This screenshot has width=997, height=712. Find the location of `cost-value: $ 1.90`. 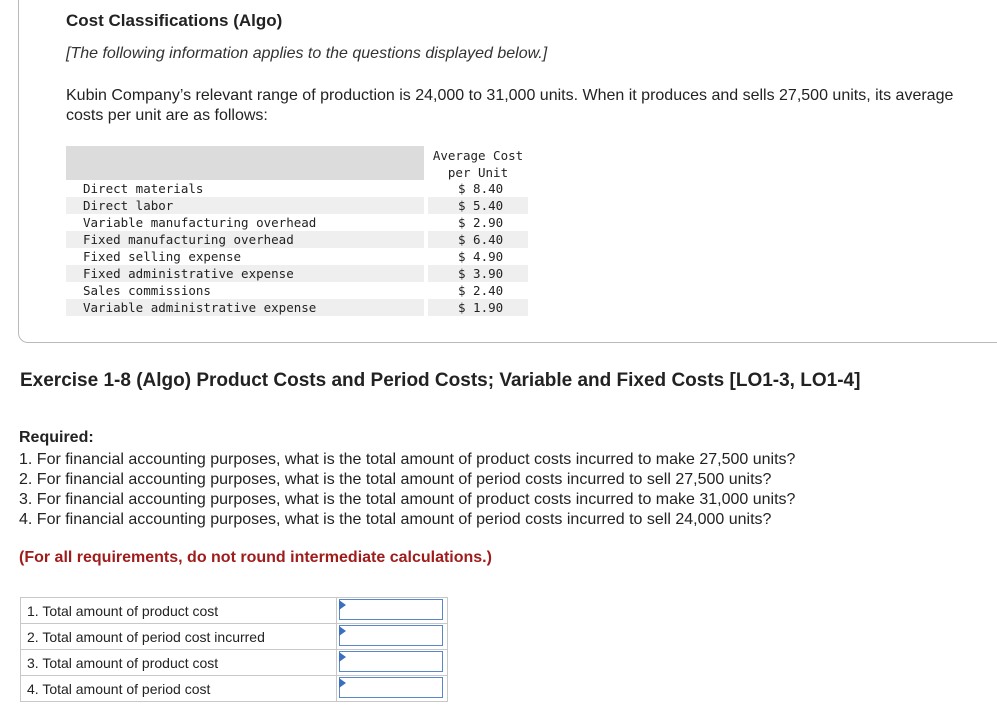

cost-value: $ 1.90 is located at coordinates (478, 307).